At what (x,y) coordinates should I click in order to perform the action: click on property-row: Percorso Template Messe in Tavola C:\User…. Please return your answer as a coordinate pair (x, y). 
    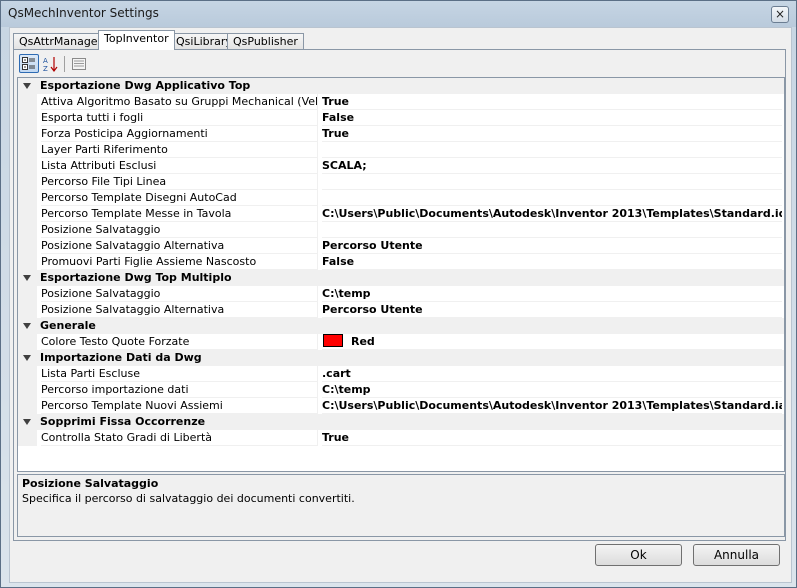
    Looking at the image, I should click on (401, 214).